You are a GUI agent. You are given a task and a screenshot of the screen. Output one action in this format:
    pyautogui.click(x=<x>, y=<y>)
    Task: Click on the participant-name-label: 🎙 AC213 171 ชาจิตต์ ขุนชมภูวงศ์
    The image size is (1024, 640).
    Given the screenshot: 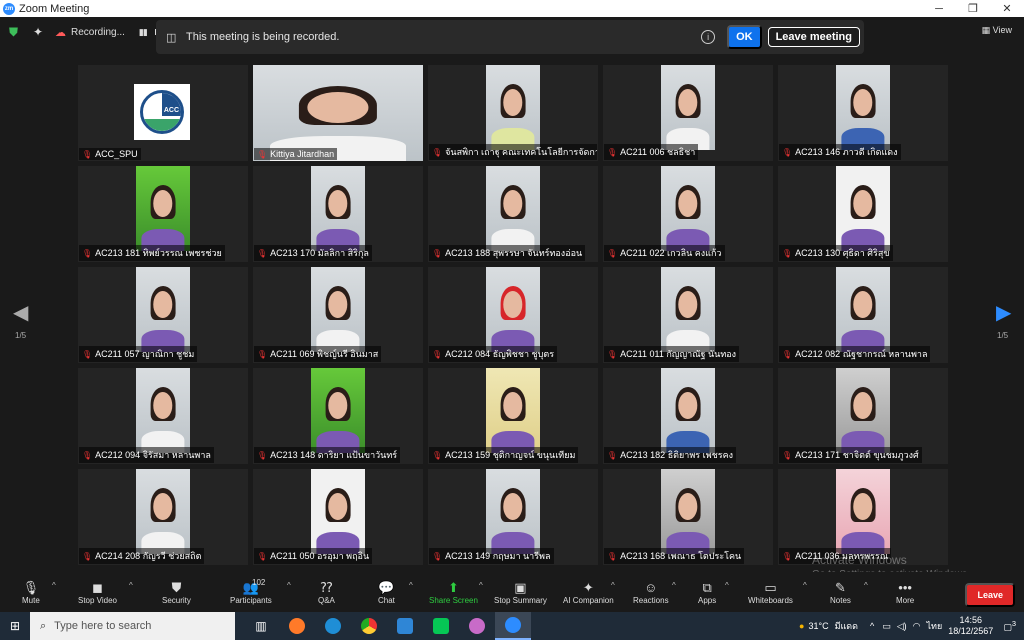 What is the action you would take?
    pyautogui.click(x=850, y=455)
    